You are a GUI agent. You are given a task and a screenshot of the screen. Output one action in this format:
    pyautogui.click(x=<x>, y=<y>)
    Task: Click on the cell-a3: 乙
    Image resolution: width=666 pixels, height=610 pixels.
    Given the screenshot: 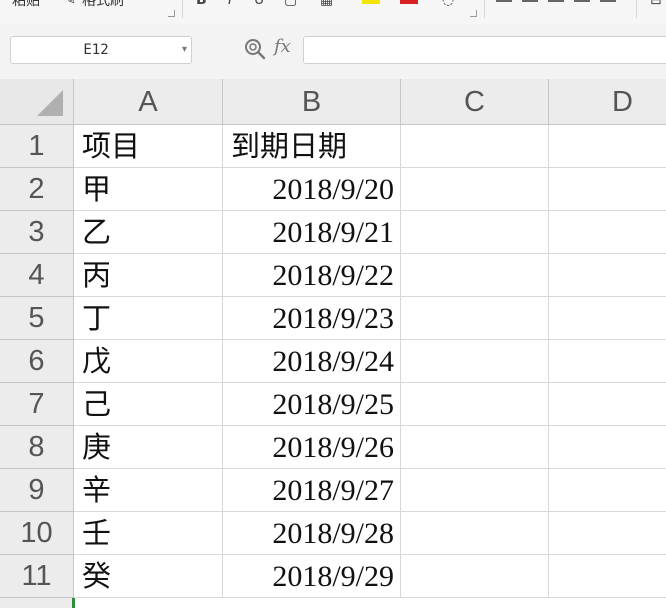 What is the action you would take?
    pyautogui.click(x=148, y=232)
    